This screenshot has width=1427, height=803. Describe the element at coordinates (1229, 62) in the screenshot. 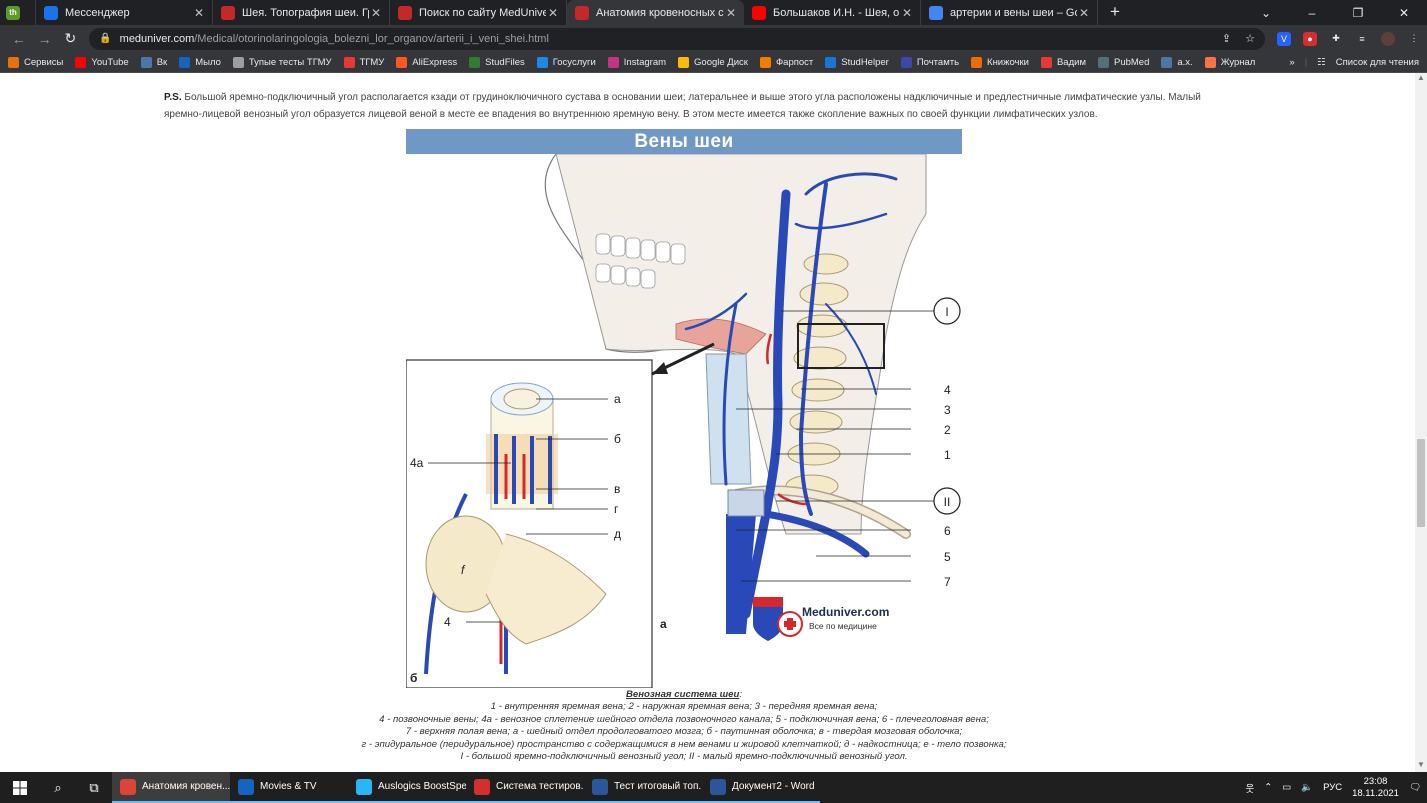

I see `bookmark-item: Журнал` at that location.